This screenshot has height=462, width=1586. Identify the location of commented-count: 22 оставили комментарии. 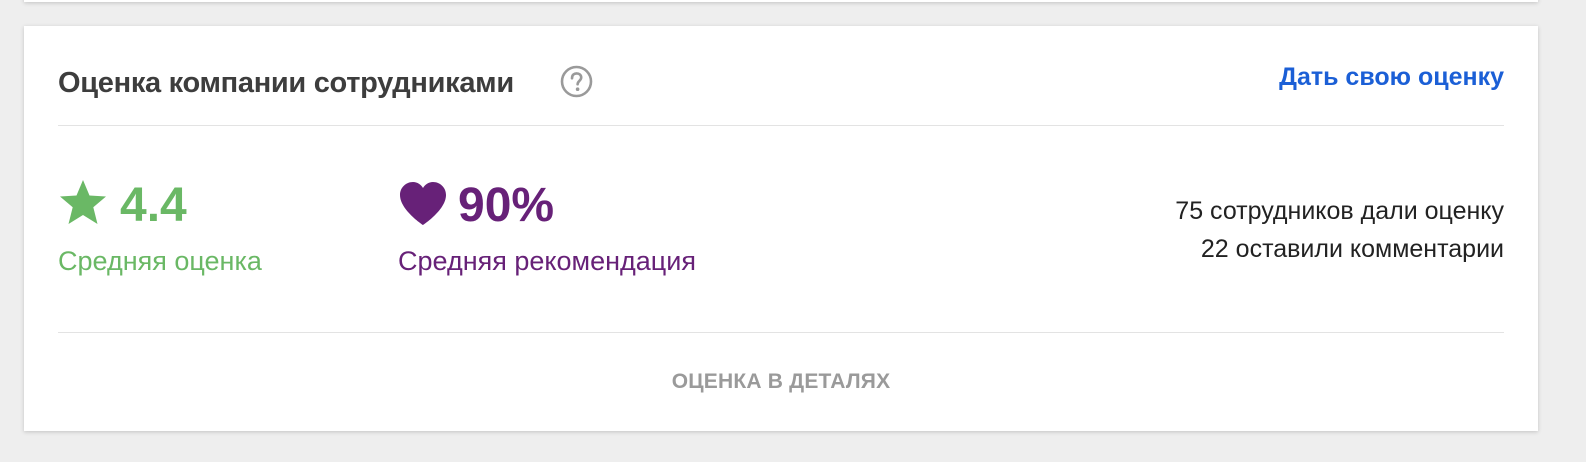
(1352, 249).